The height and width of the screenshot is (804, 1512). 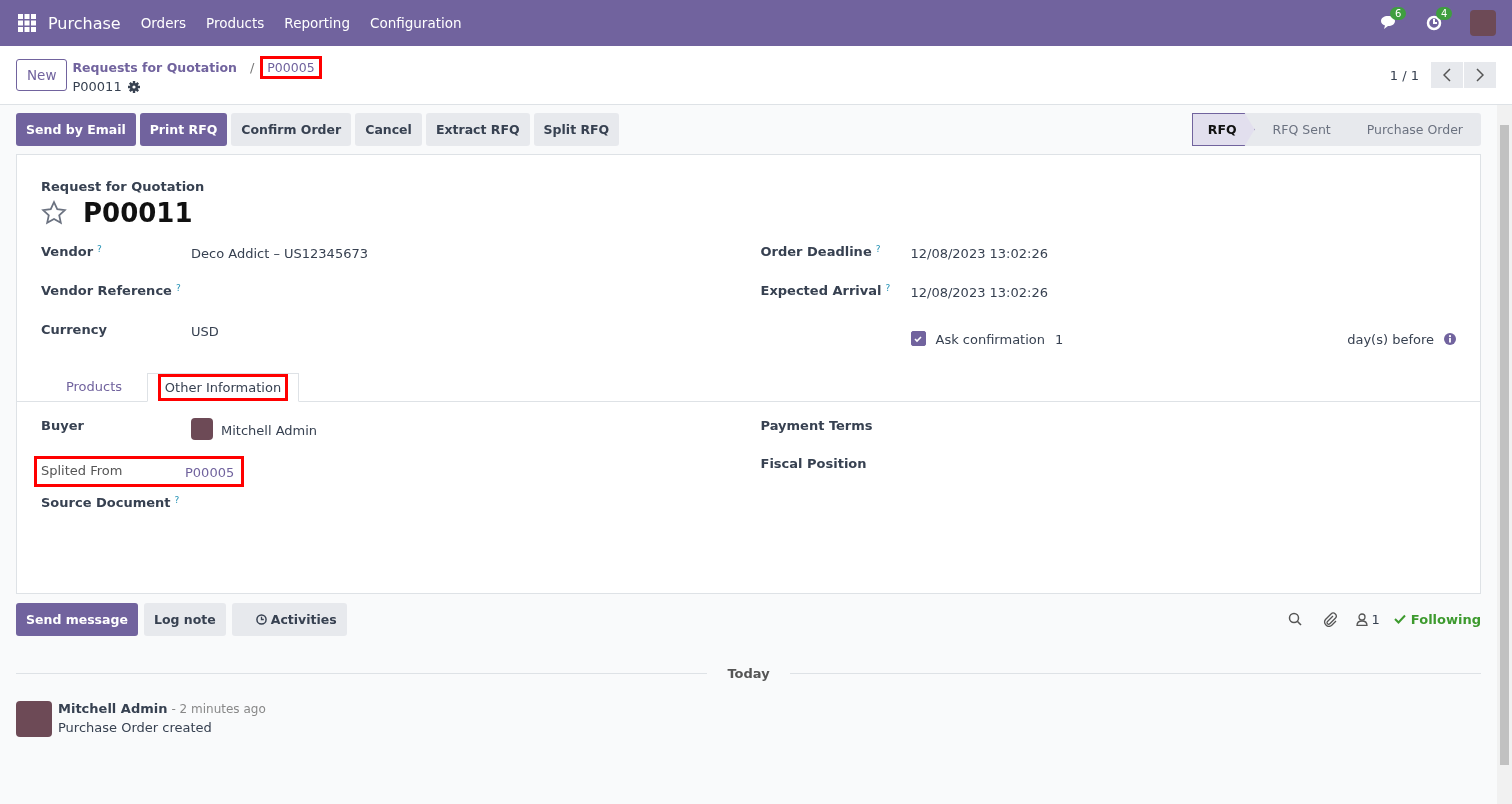 What do you see at coordinates (1399, 619) in the screenshot?
I see `check-icon` at bounding box center [1399, 619].